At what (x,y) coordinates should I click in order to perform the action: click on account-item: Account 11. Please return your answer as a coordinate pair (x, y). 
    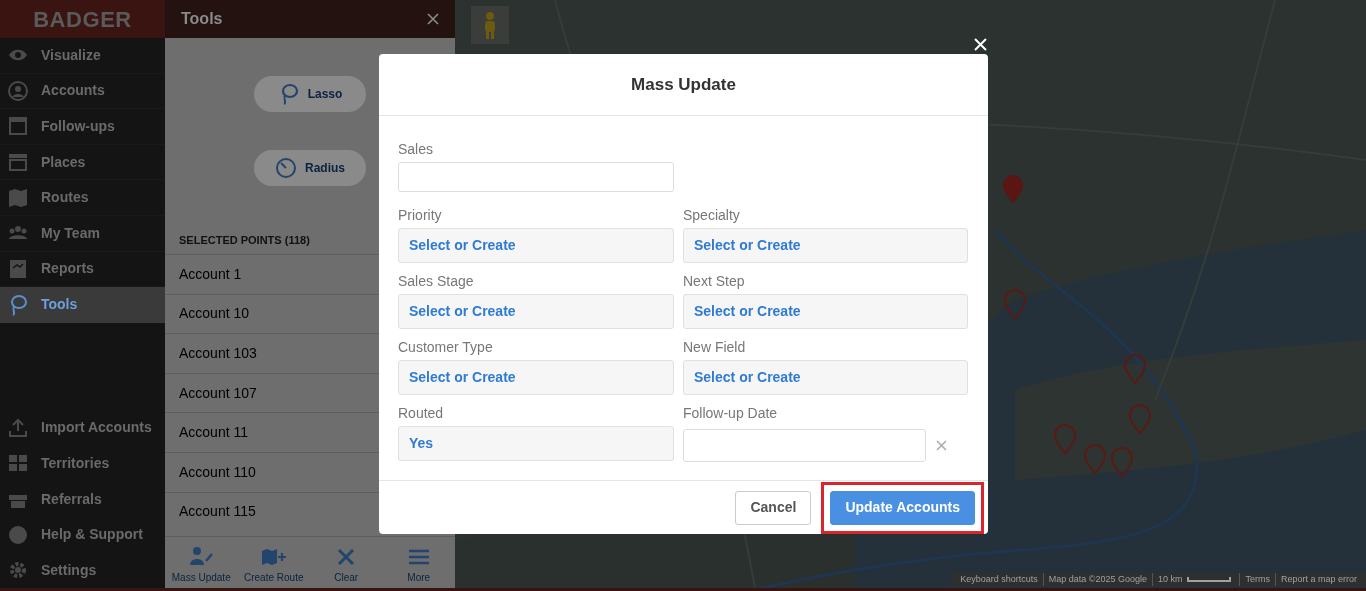
    Looking at the image, I should click on (213, 433).